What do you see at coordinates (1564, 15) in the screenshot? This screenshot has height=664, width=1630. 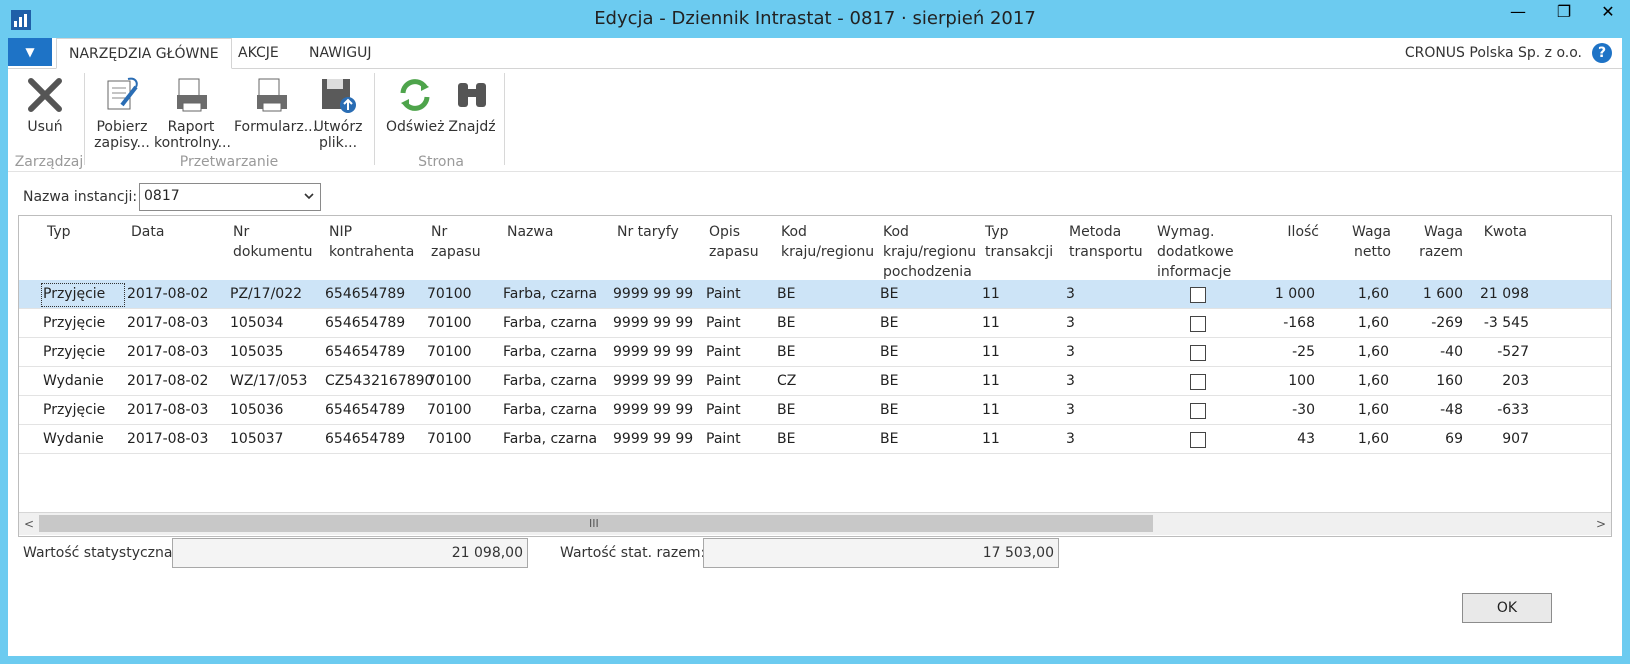 I see `maximize-button: ❐` at bounding box center [1564, 15].